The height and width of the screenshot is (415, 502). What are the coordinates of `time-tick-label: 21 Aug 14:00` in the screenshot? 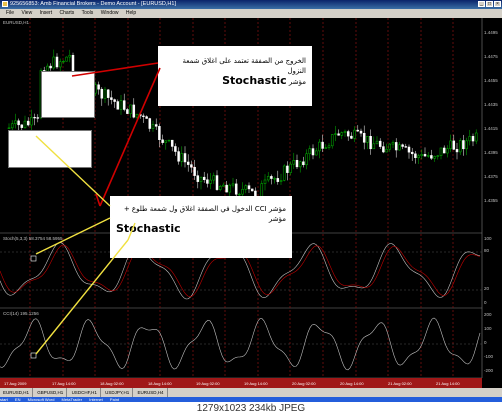 It's located at (448, 383).